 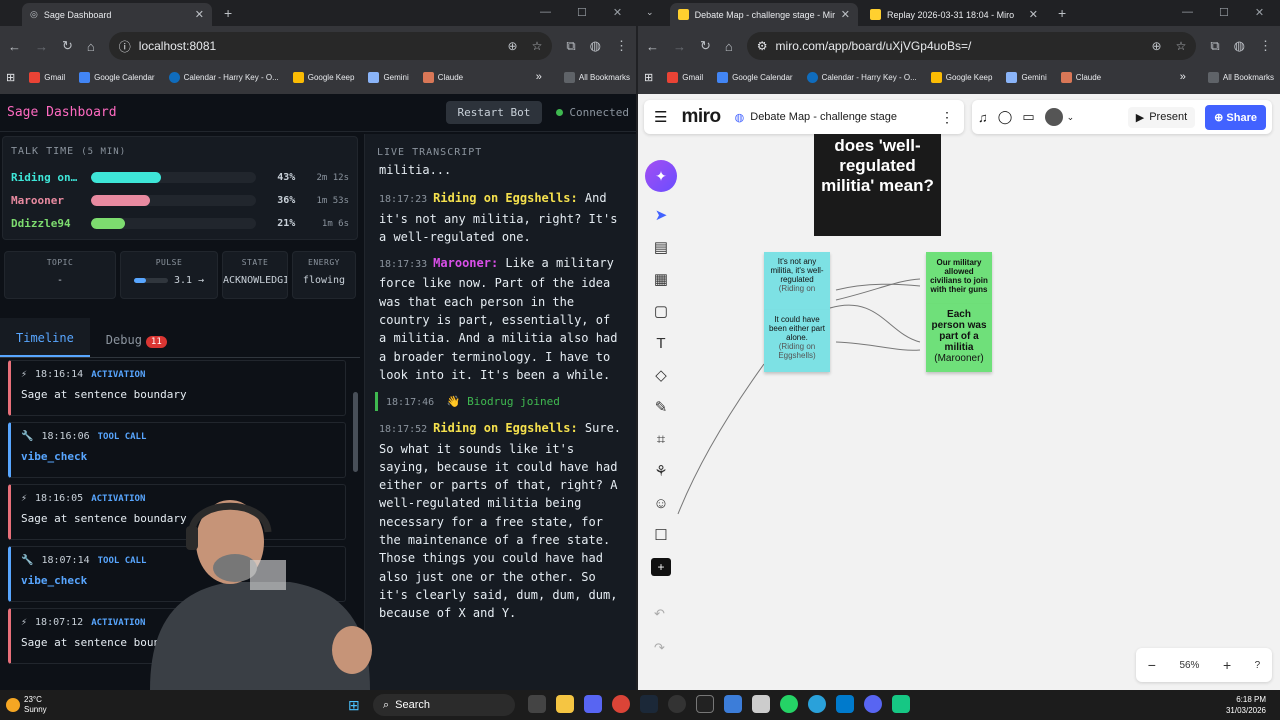 I want to click on share-button: ⊕ Share, so click(x=1235, y=117).